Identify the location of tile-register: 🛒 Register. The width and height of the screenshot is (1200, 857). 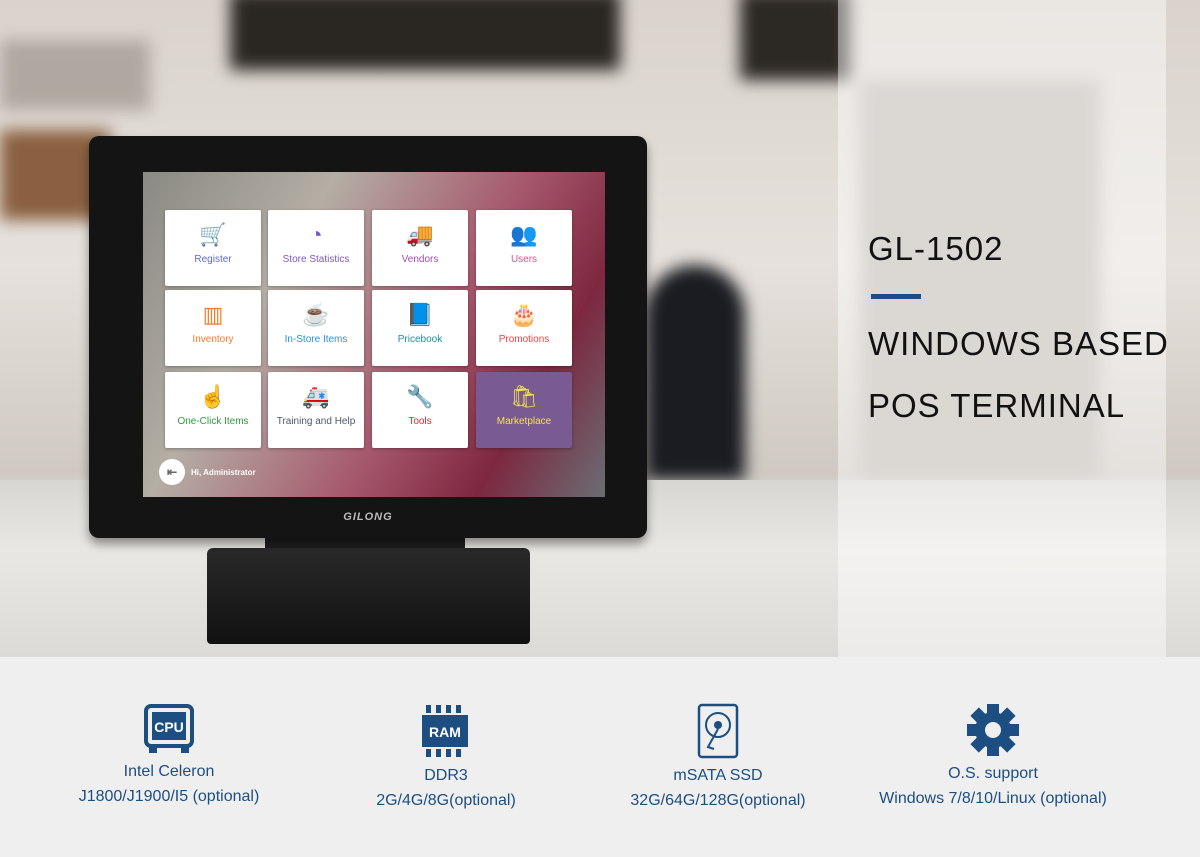
(213, 248).